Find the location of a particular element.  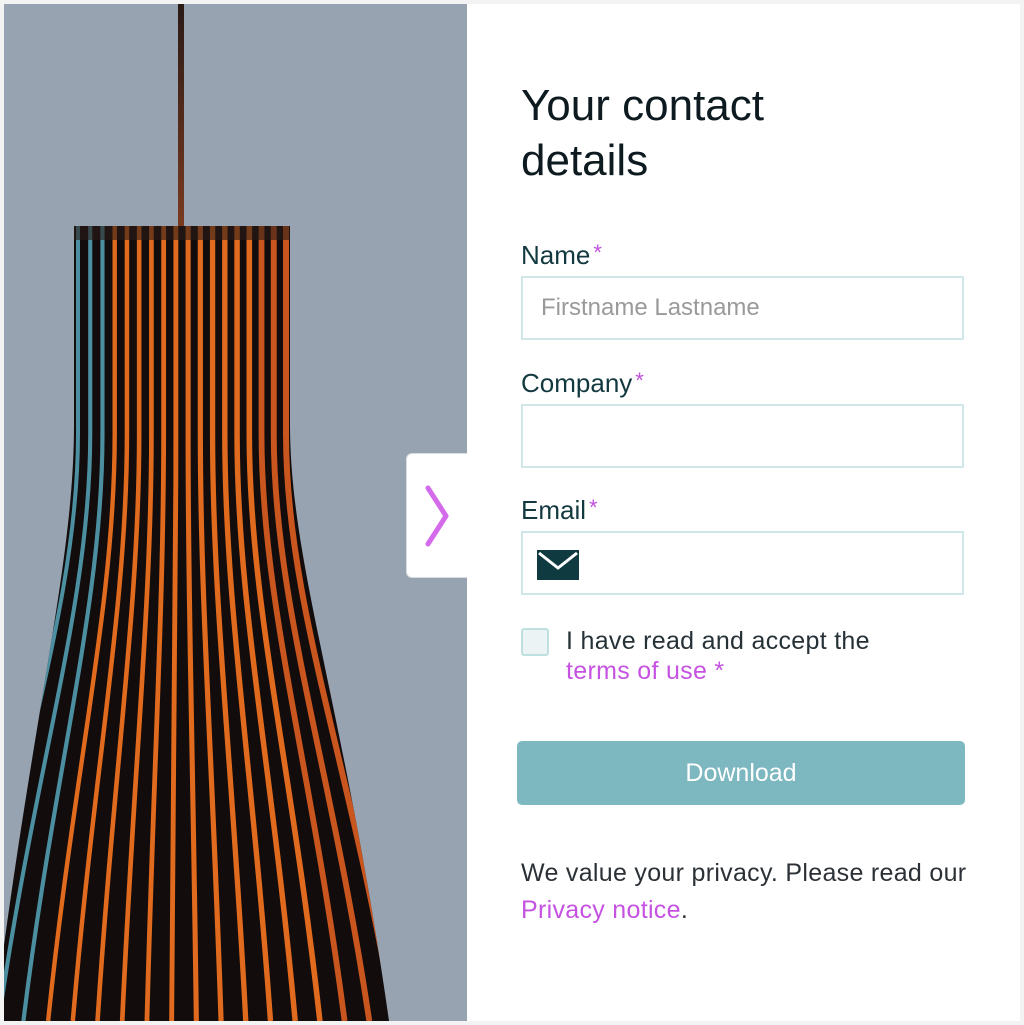

terms-required-marker: * is located at coordinates (719, 671).